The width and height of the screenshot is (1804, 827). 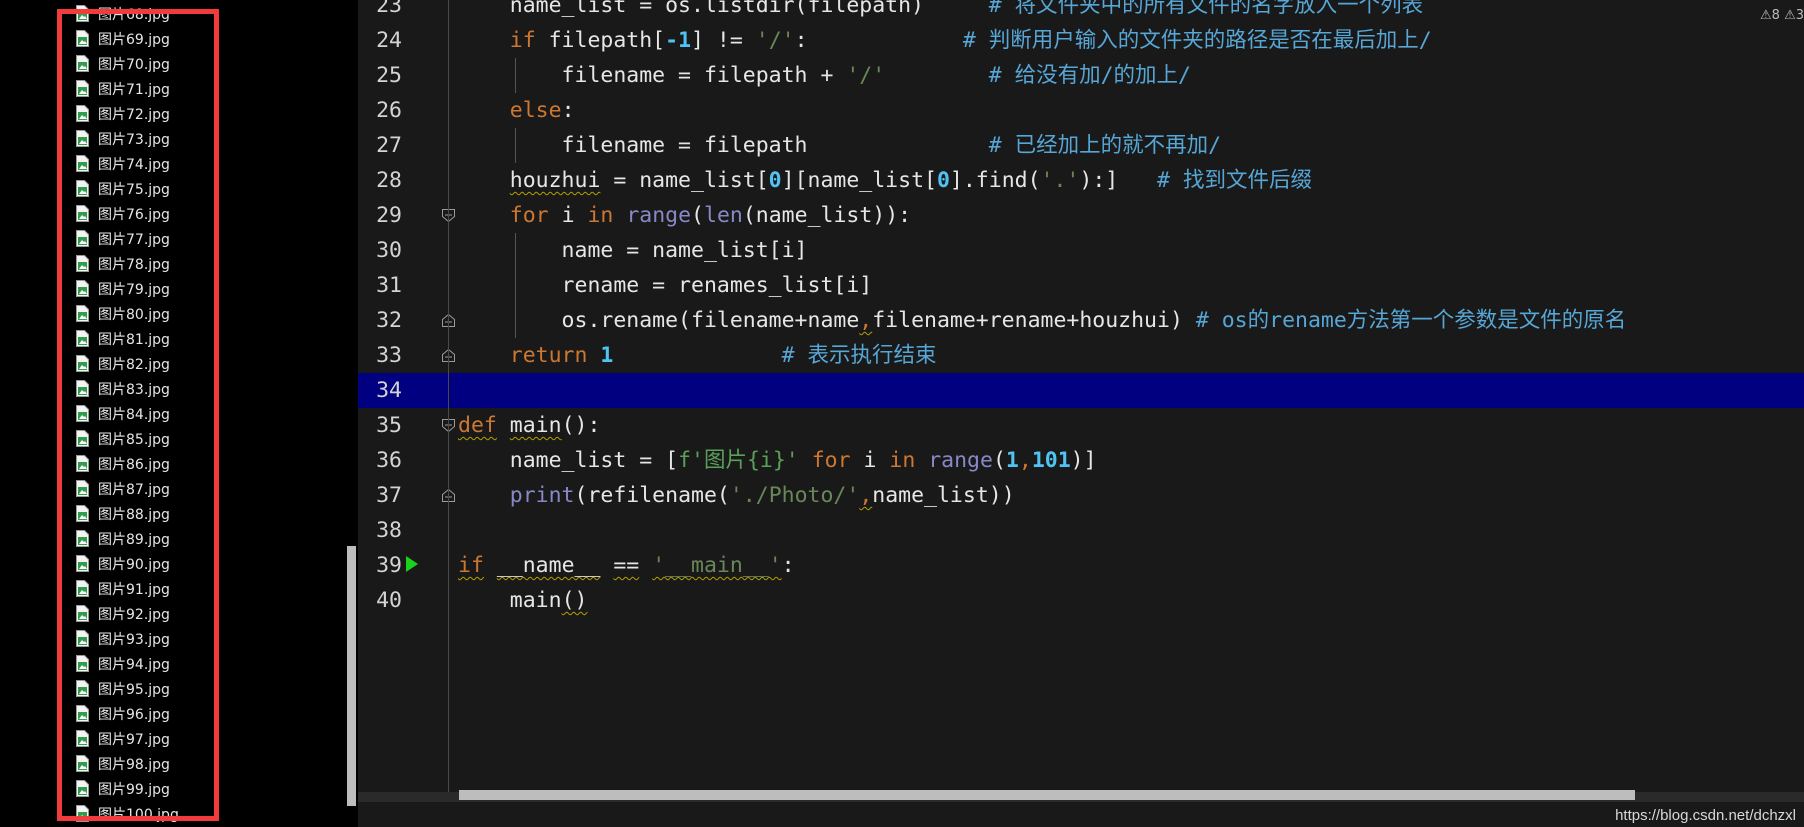 What do you see at coordinates (127, 813) in the screenshot?
I see `file-item: 图片100.jpg` at bounding box center [127, 813].